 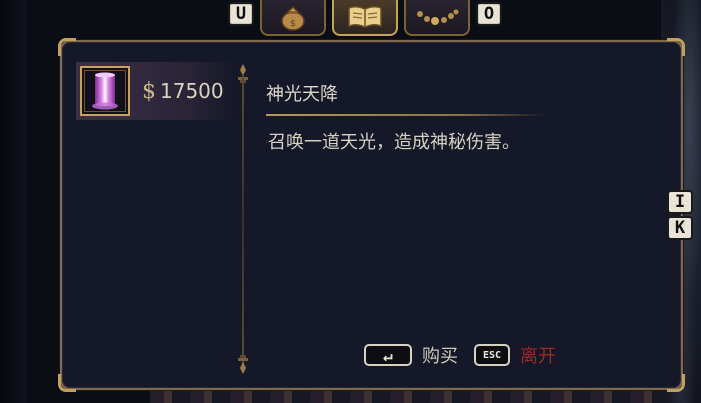 I want to click on side-key-lower: K, so click(x=680, y=228).